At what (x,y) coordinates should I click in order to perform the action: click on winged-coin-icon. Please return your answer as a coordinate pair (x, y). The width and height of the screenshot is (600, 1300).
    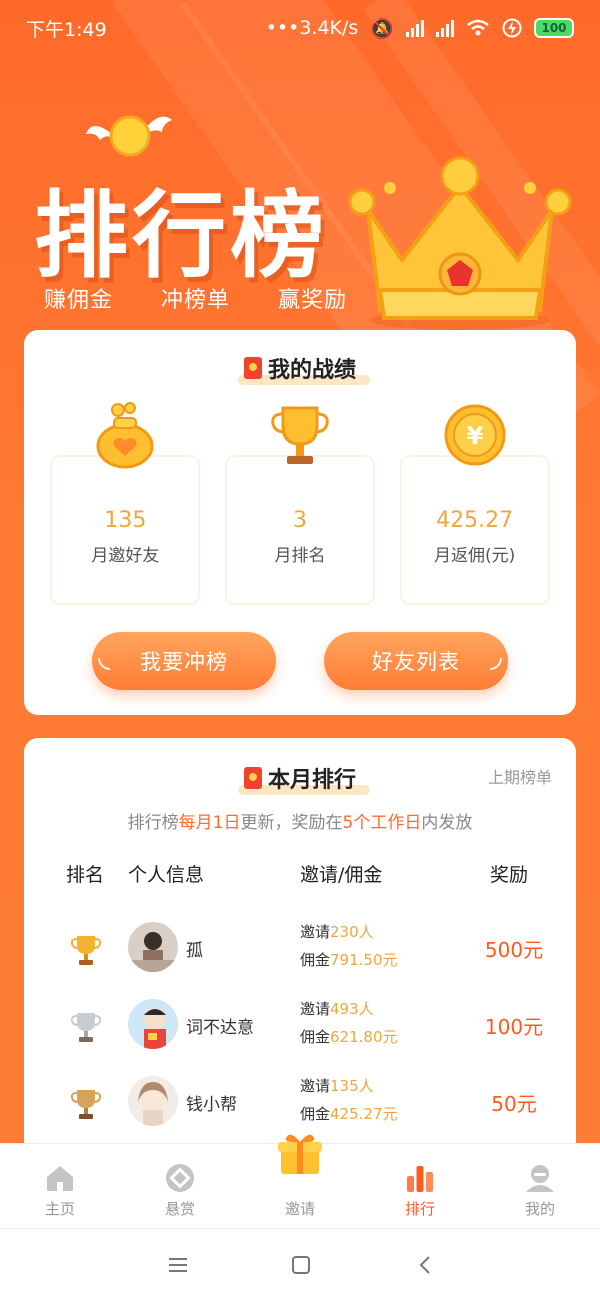
    Looking at the image, I should click on (129, 136).